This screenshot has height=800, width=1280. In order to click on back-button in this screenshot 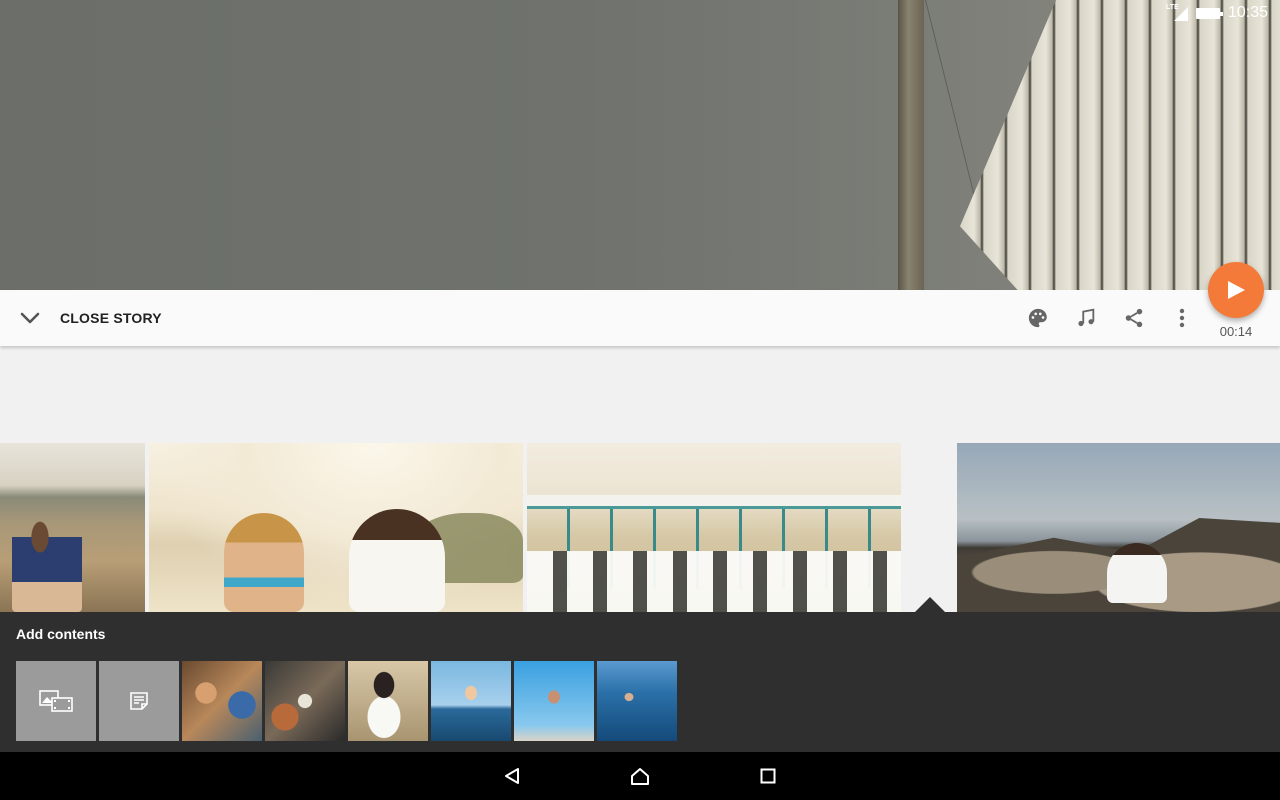, I will do `click(512, 776)`.